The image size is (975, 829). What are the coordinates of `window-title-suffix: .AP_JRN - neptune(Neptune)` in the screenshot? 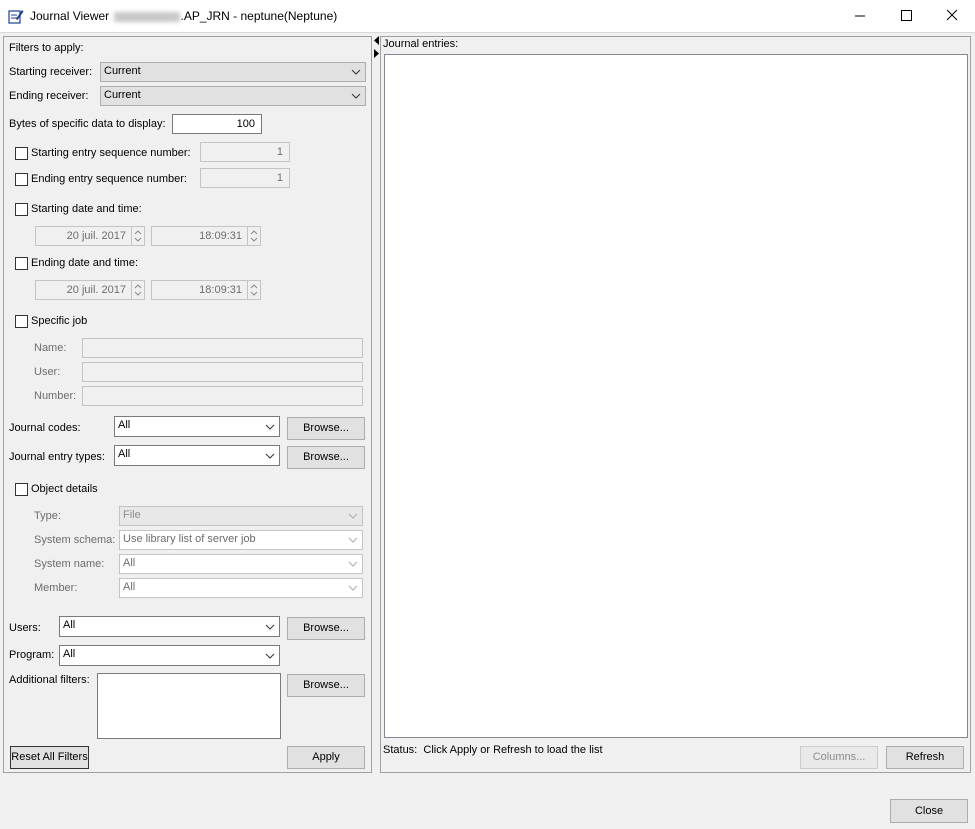 It's located at (259, 16).